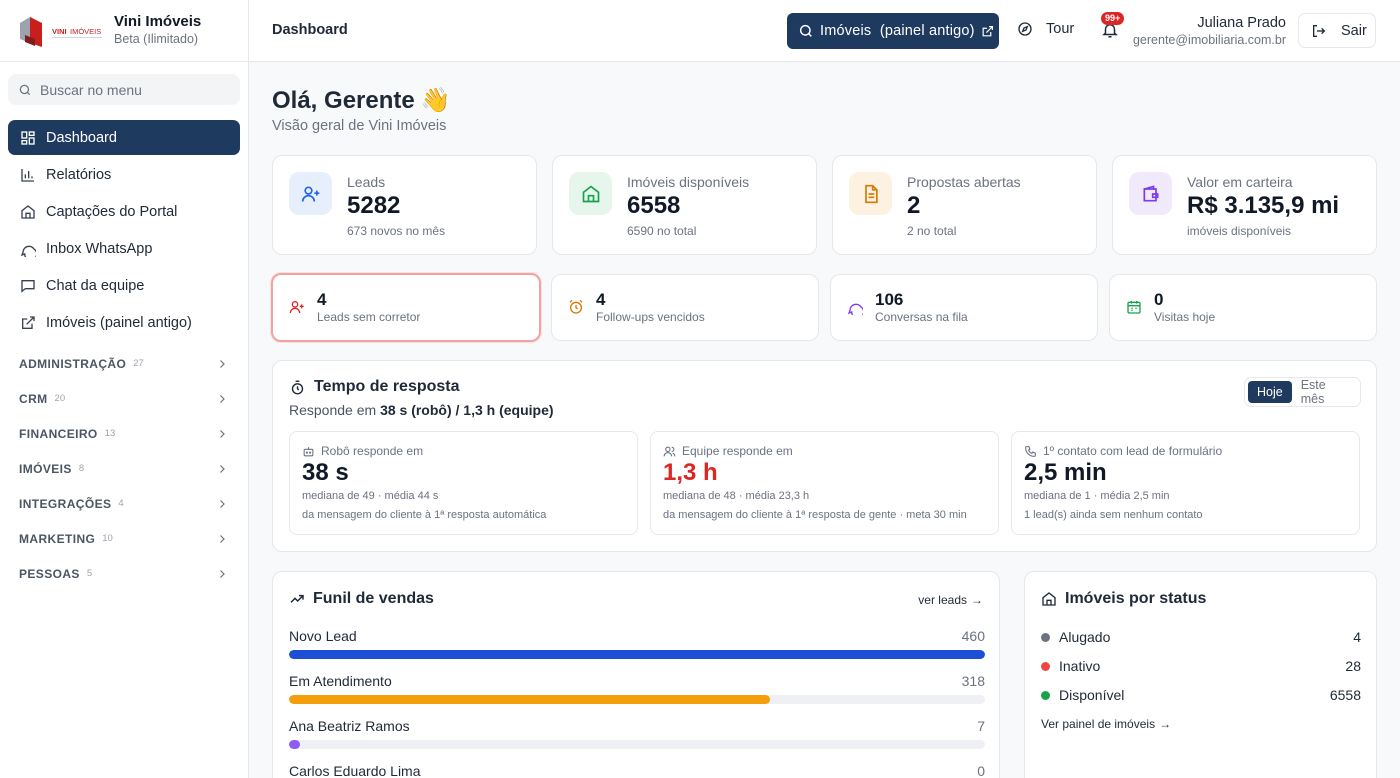  What do you see at coordinates (1085, 637) in the screenshot?
I see `status-name: Alugado` at bounding box center [1085, 637].